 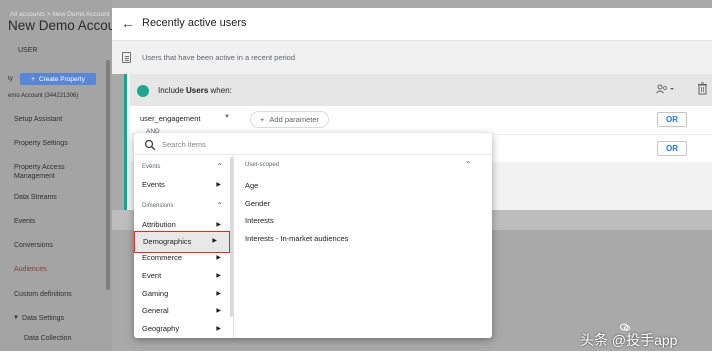 I want to click on create-property-label: Create Property, so click(x=61, y=79).